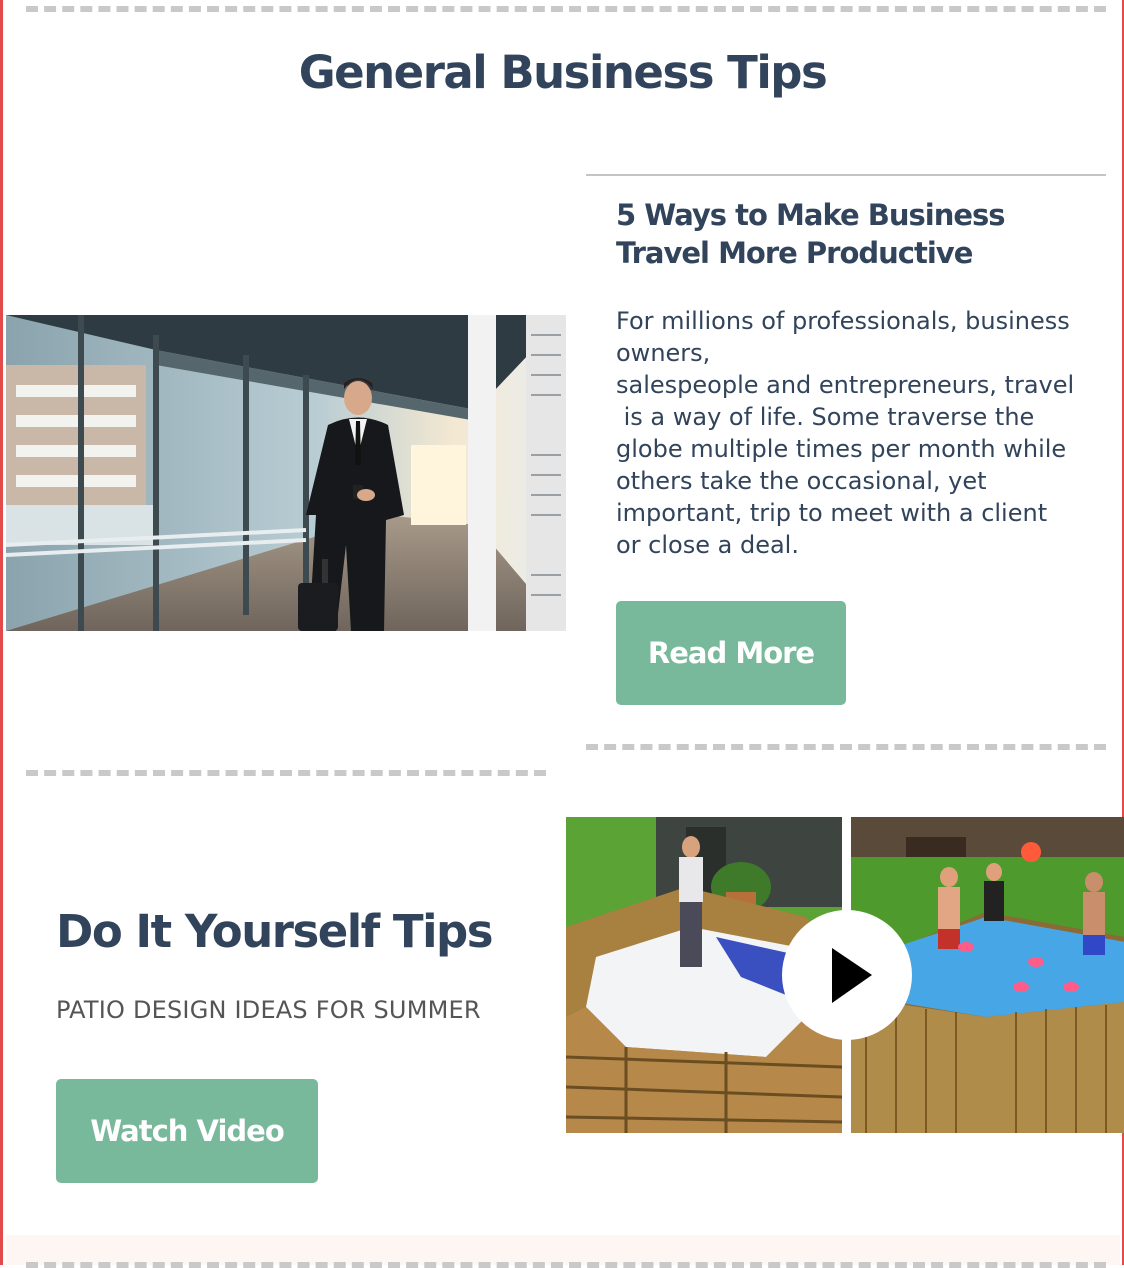  I want to click on excerpt-line: or close a deal., so click(707, 545).